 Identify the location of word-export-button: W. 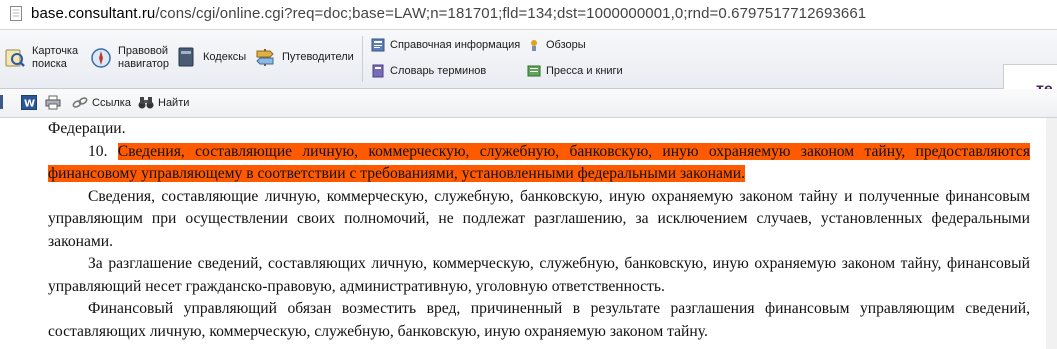
(29, 102).